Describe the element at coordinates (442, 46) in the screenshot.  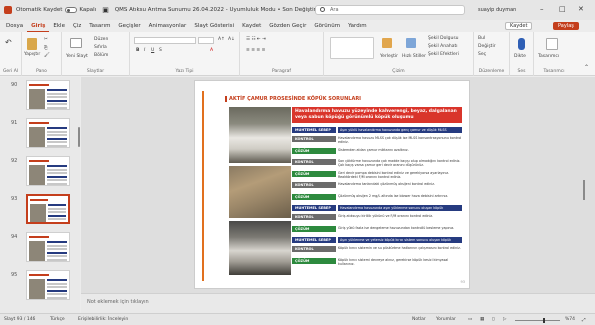
I see `shape-outline-button: Şekil Anahatı` at that location.